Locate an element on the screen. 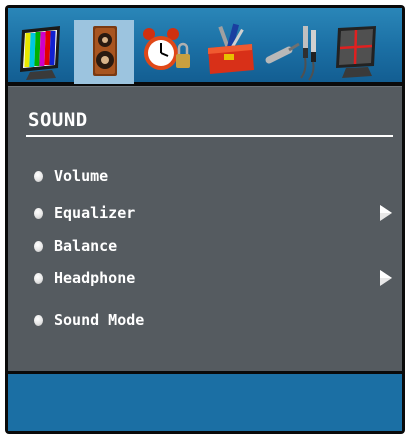  tab-picture is located at coordinates (42, 52).